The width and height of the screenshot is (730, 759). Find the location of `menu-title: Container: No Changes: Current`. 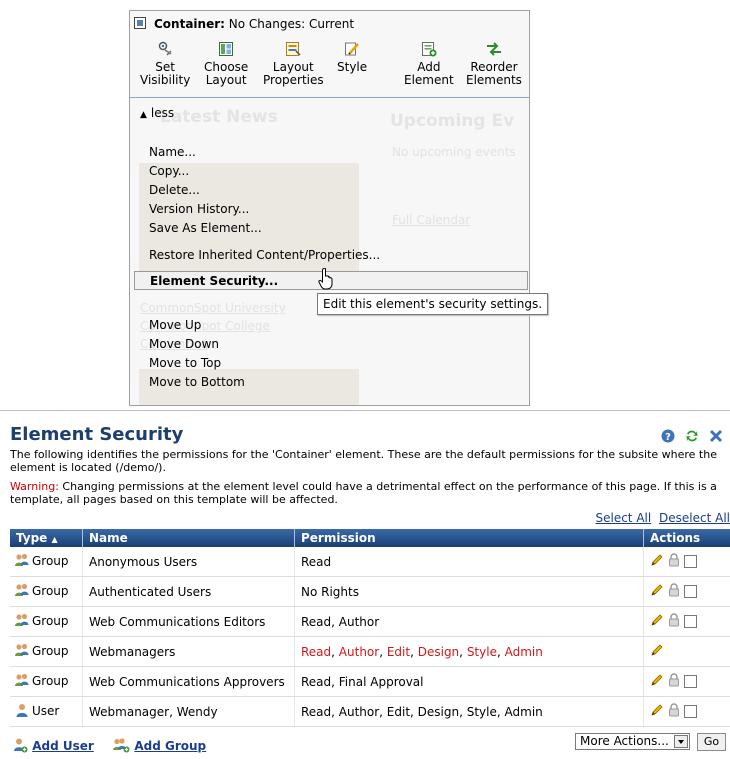

menu-title: Container: No Changes: Current is located at coordinates (254, 24).